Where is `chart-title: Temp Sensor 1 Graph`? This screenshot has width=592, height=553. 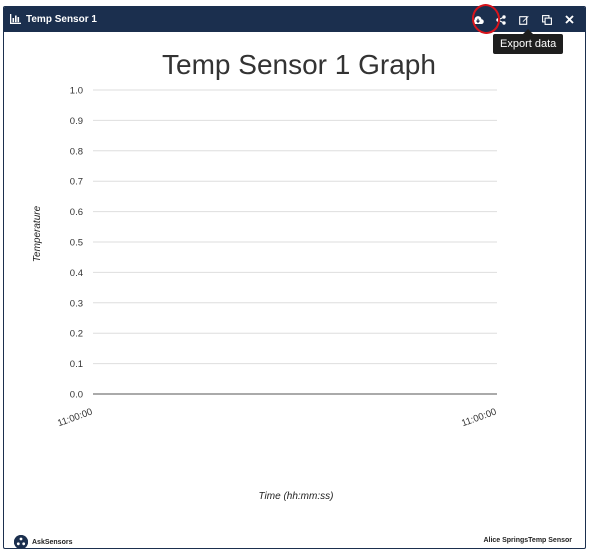 chart-title: Temp Sensor 1 Graph is located at coordinates (299, 64).